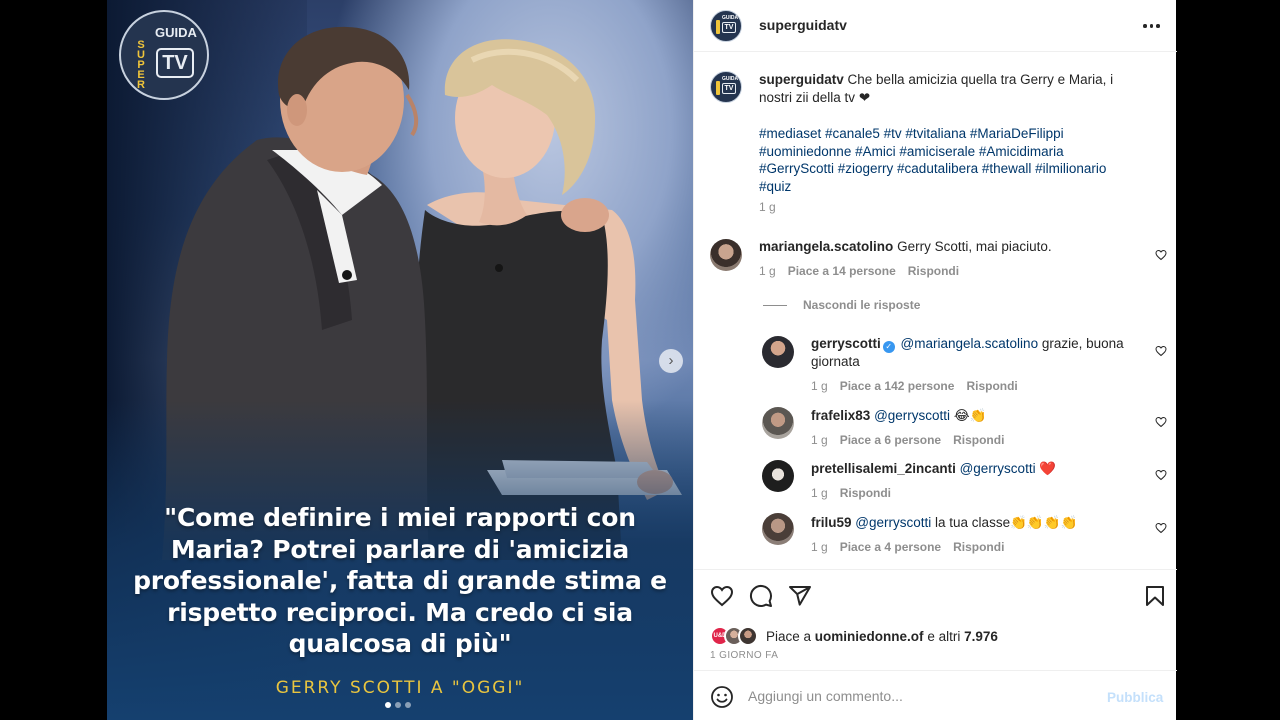 The image size is (1280, 720). What do you see at coordinates (888, 347) in the screenshot?
I see `verified-icon: ✓` at bounding box center [888, 347].